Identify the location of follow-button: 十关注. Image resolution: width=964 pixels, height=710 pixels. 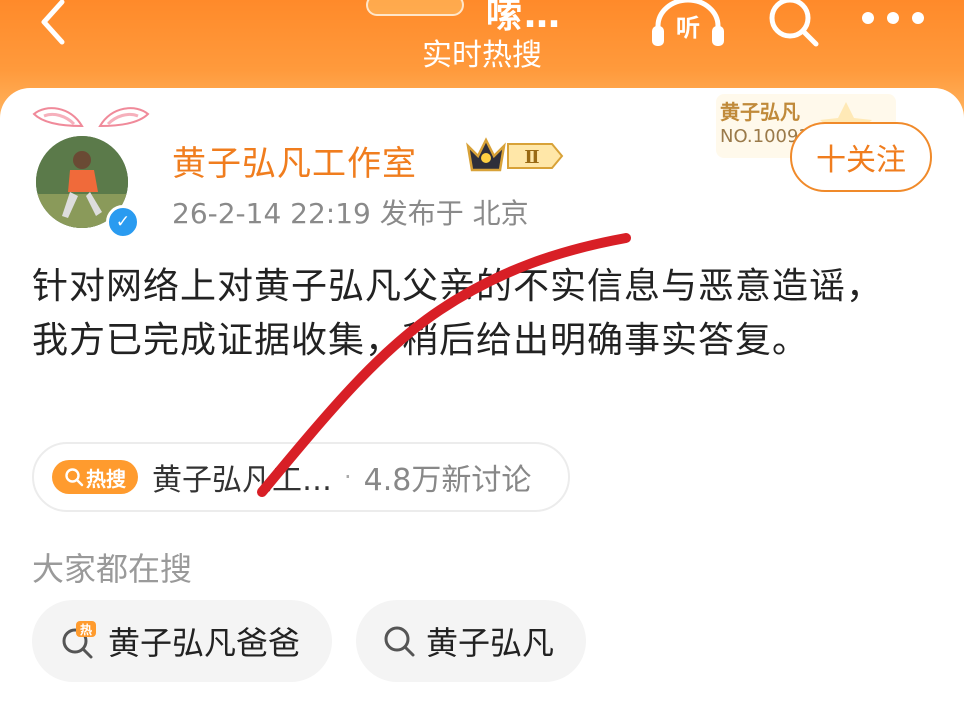
(861, 157).